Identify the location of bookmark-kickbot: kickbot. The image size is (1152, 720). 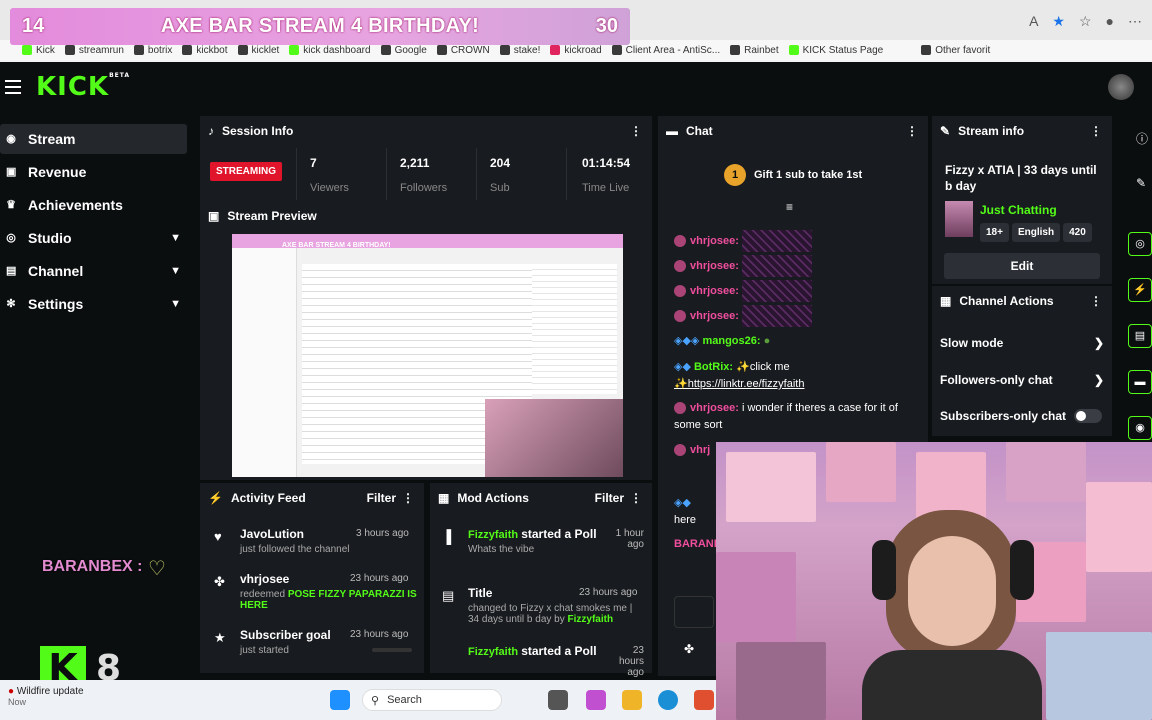
(205, 50).